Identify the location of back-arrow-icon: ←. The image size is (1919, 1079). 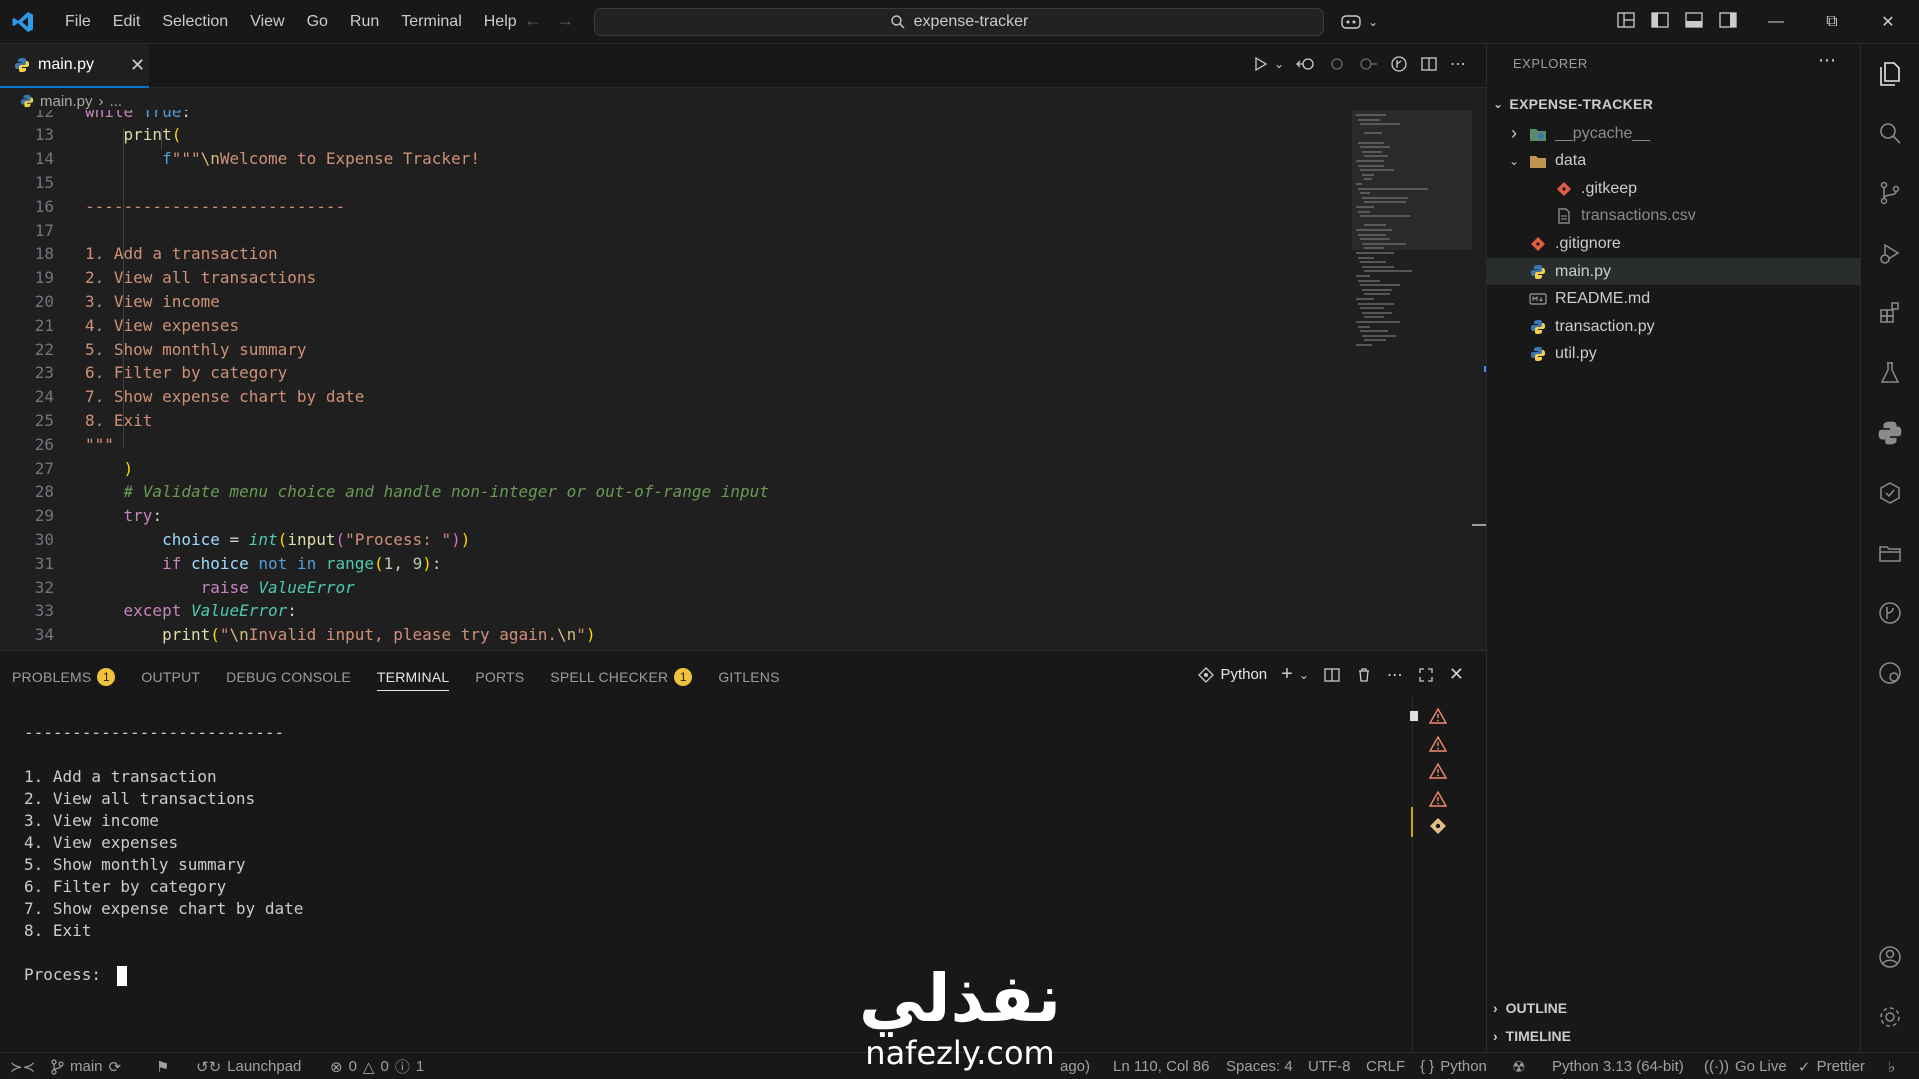
(533, 20).